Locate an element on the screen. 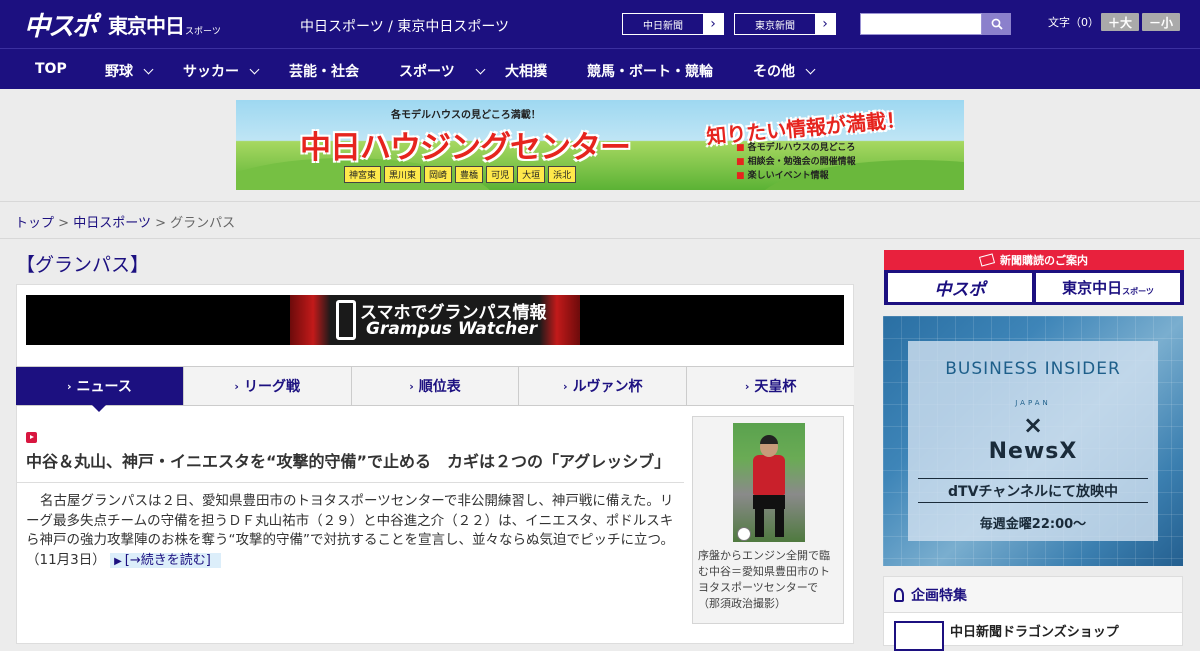 The image size is (1200, 651). feature-header-label: 企画特集 is located at coordinates (939, 595).